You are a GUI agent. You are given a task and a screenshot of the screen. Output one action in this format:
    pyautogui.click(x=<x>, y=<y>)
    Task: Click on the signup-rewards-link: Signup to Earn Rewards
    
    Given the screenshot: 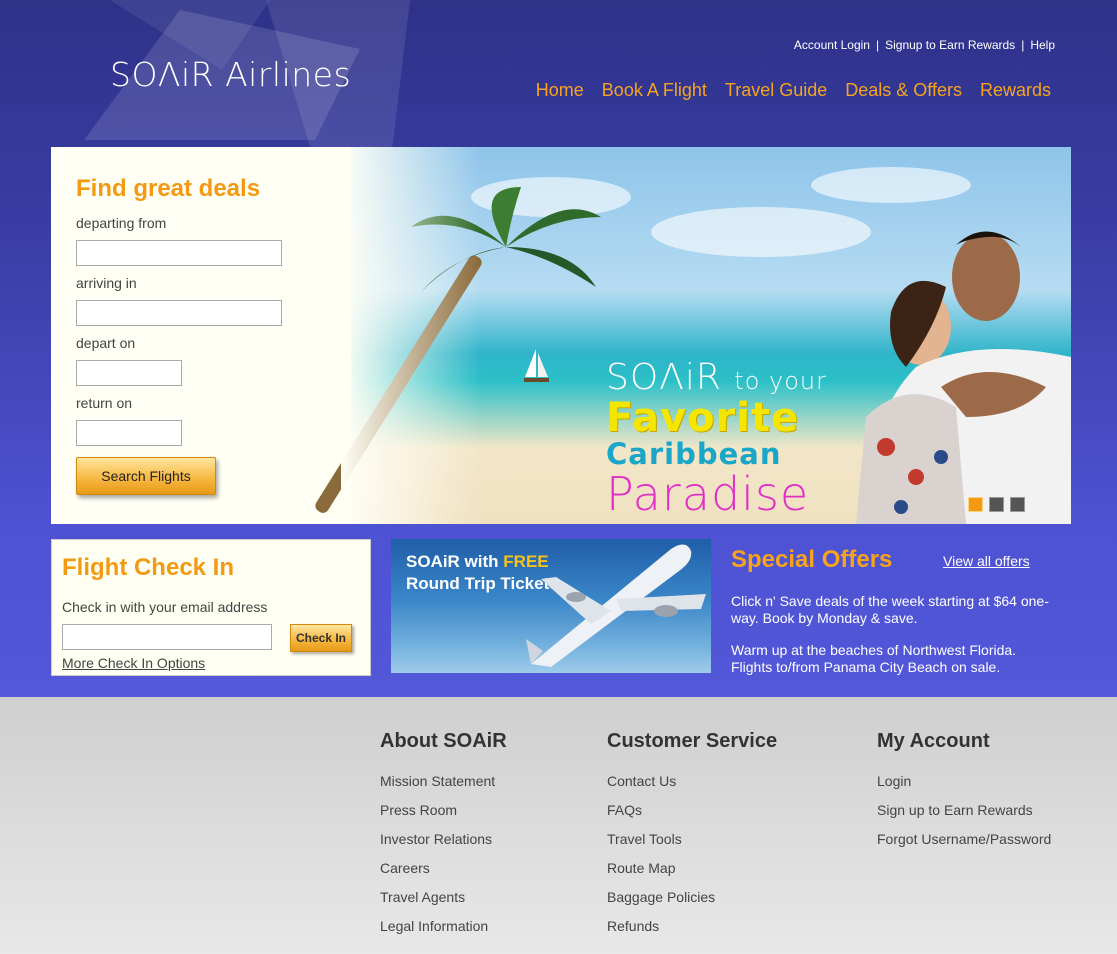 What is the action you would take?
    pyautogui.click(x=950, y=45)
    